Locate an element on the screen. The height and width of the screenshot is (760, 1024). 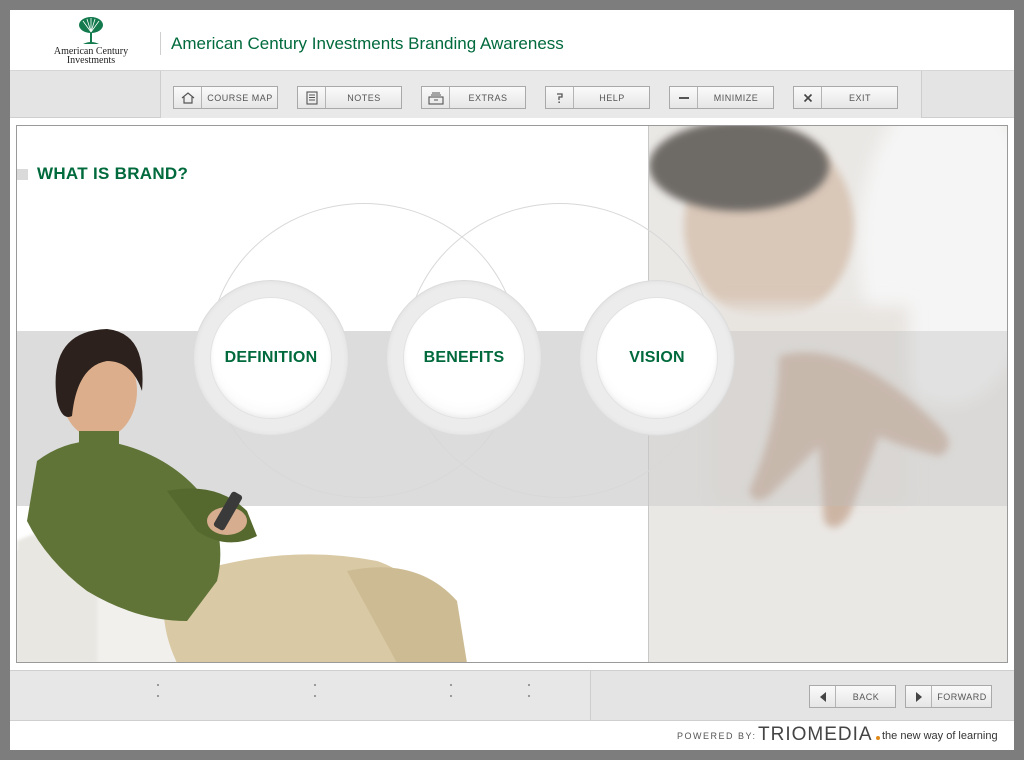
header-divider is located at coordinates (160, 43).